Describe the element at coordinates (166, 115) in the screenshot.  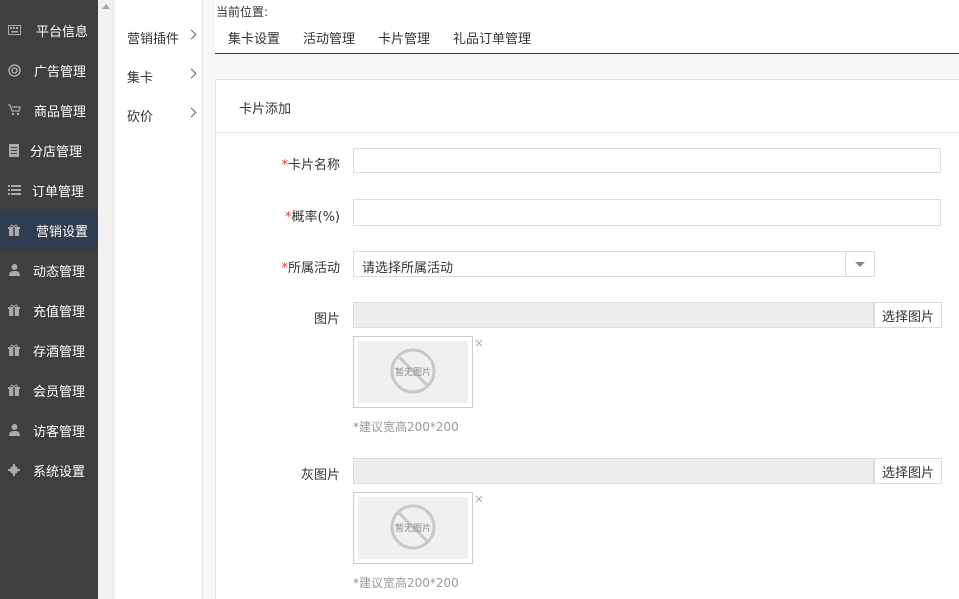
I see `submenu-item-bargain: 砍价` at that location.